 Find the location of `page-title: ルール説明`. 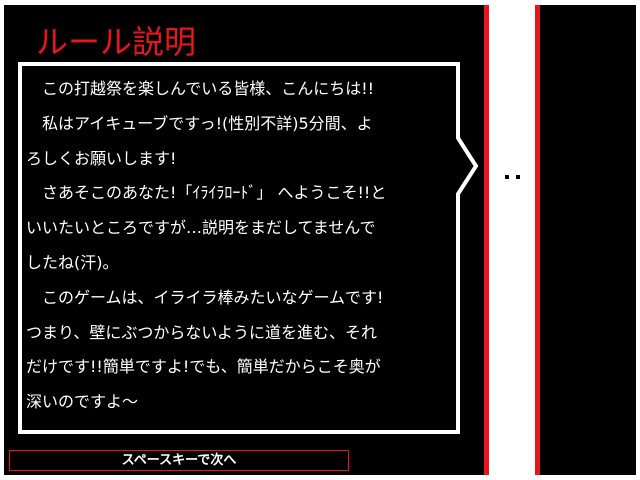

page-title: ルール説明 is located at coordinates (116, 42).